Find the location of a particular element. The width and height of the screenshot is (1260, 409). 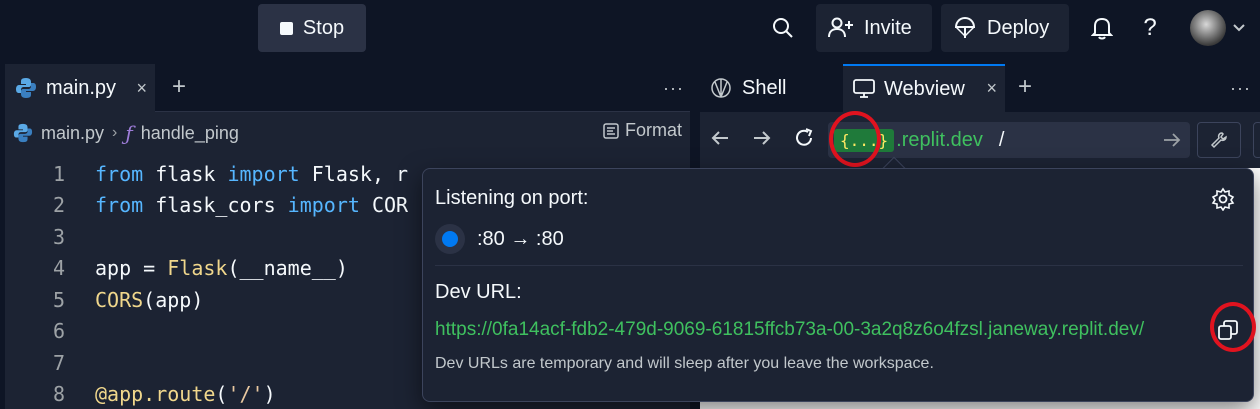

code-token: (__name__) is located at coordinates (287, 268).